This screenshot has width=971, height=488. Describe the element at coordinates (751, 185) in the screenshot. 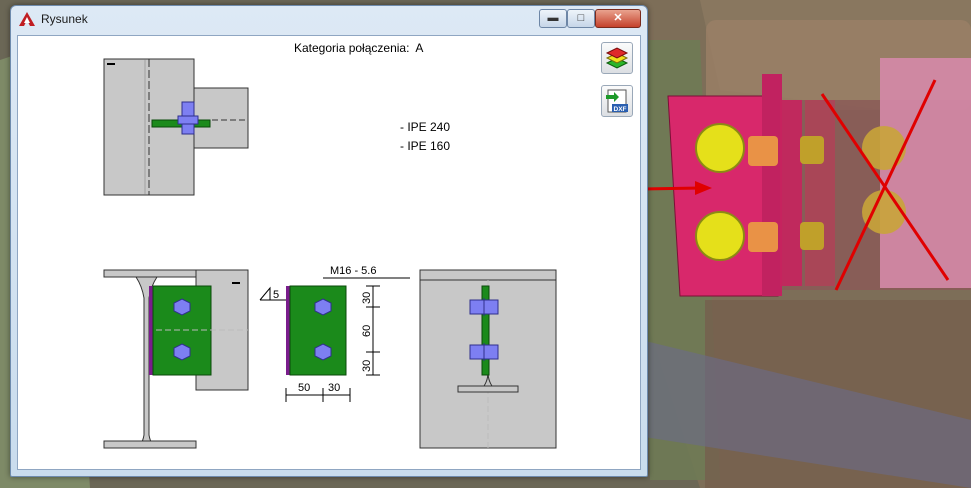

I see `endplate-3d` at that location.